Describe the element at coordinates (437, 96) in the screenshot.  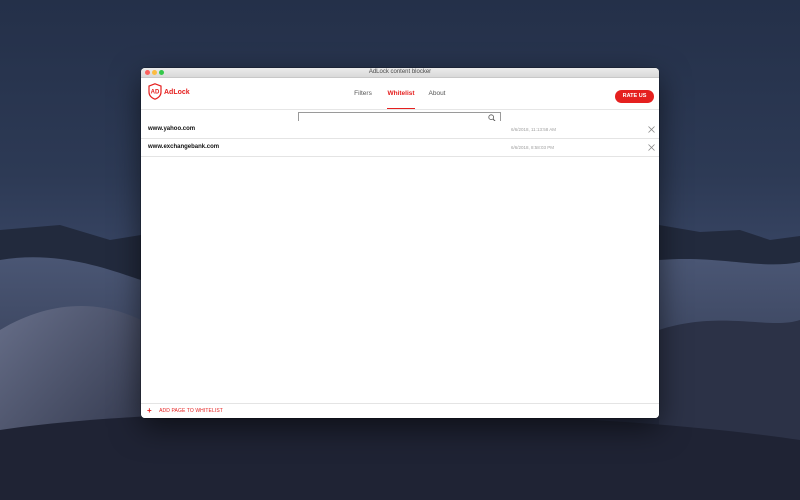
I see `tab-about: About` at that location.